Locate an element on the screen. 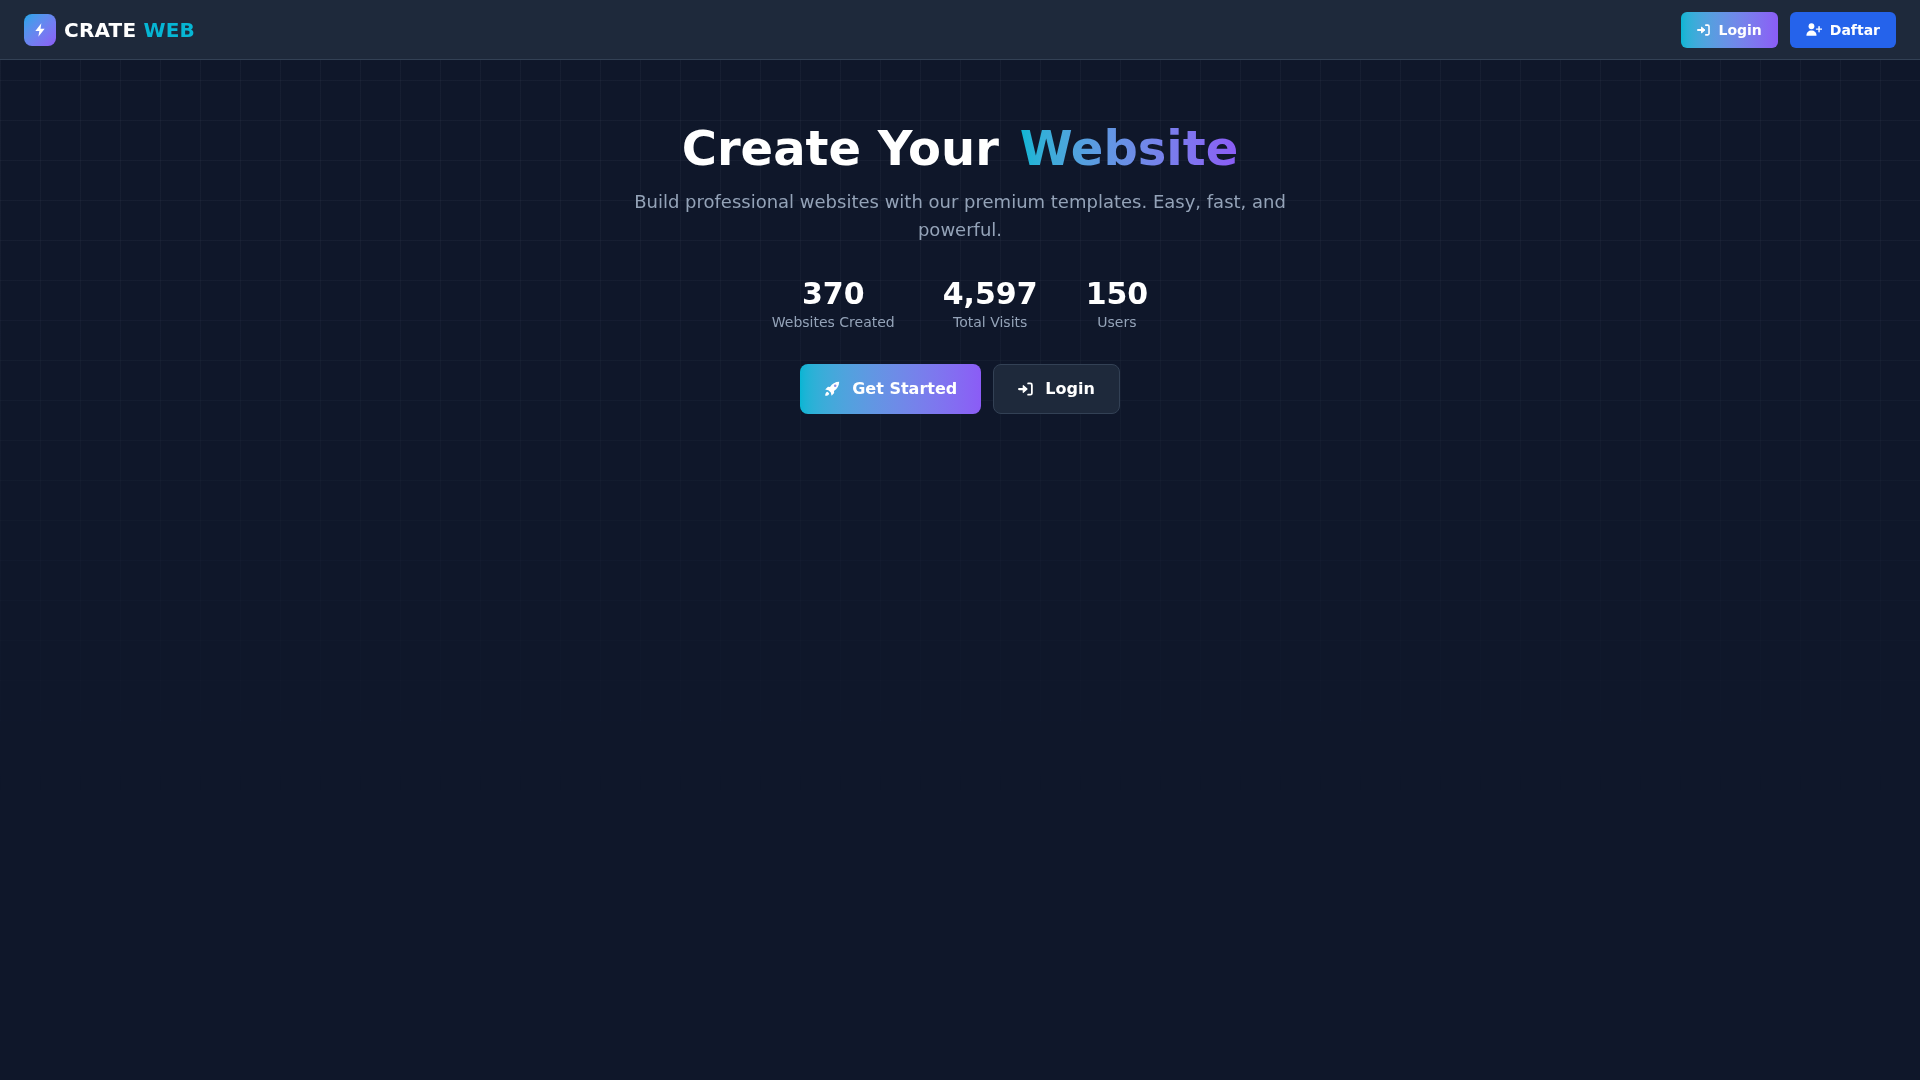 Image resolution: width=1920 pixels, height=1080 pixels. stat-label: Users is located at coordinates (1117, 322).